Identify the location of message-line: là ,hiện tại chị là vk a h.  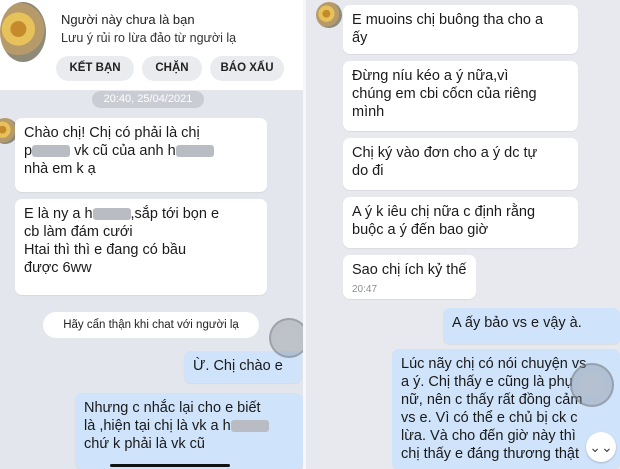
(189, 426).